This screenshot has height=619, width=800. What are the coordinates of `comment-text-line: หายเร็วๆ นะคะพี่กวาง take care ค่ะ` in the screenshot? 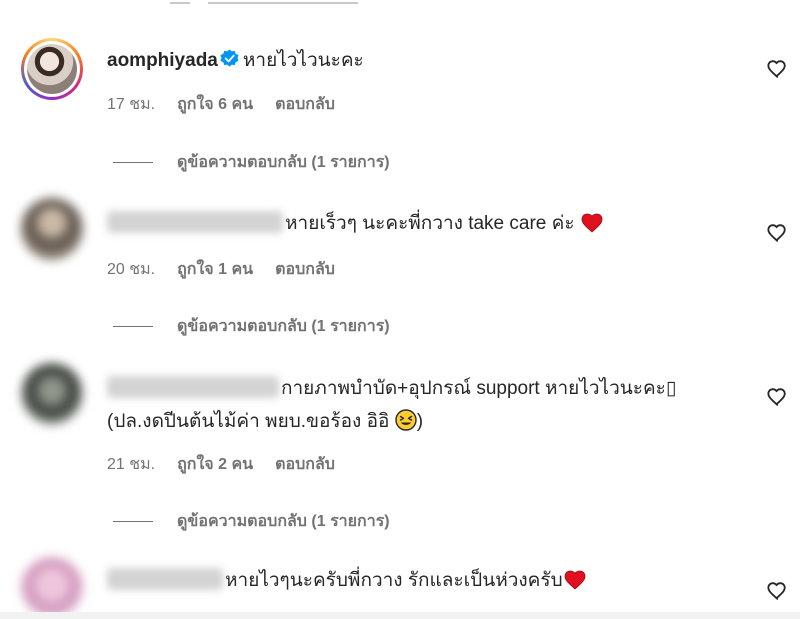 It's located at (355, 224).